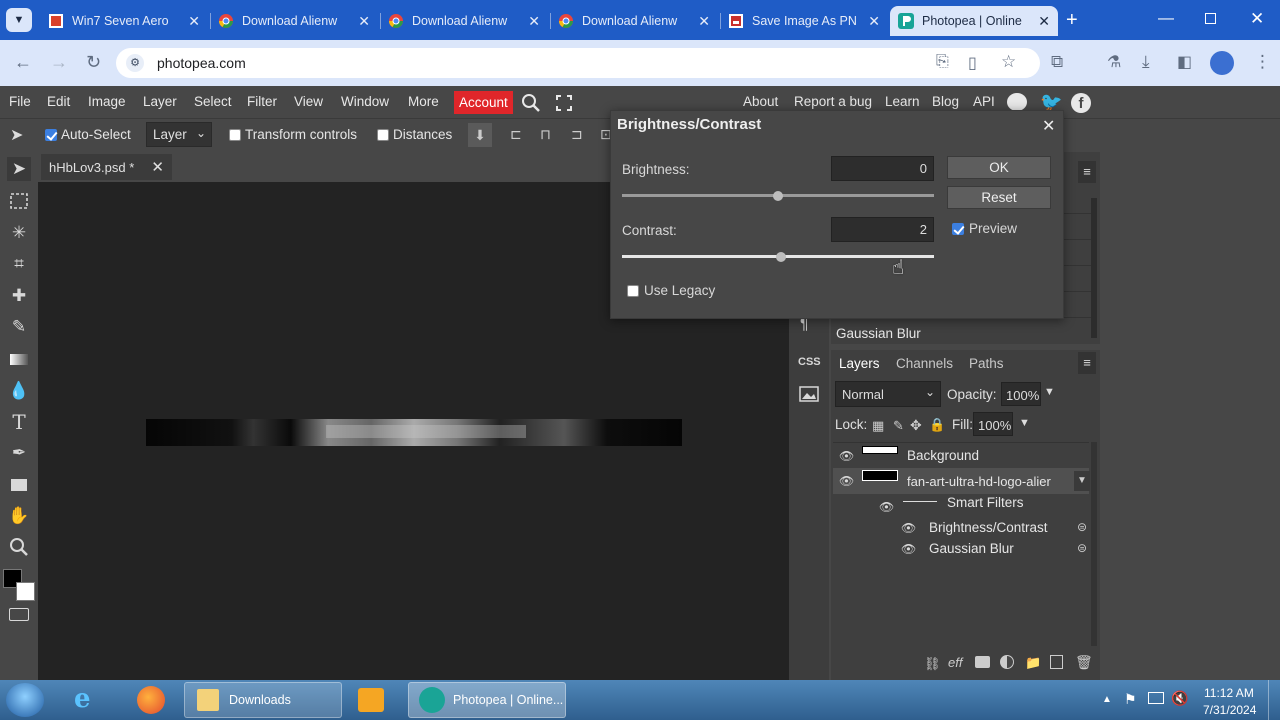 The image size is (1280, 720). I want to click on reload-icon: ↻, so click(93, 62).